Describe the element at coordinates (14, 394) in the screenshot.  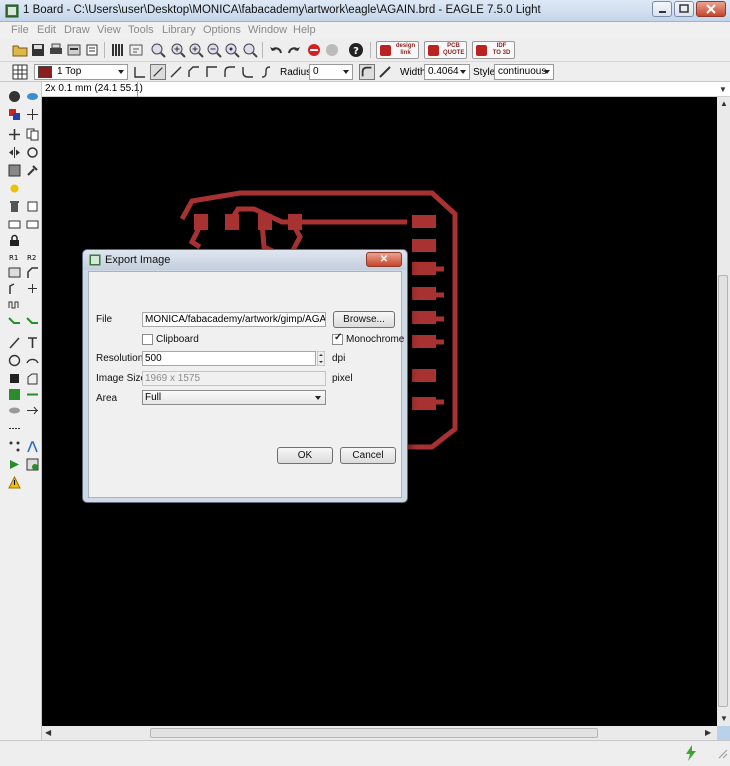
I see `via-icon` at that location.